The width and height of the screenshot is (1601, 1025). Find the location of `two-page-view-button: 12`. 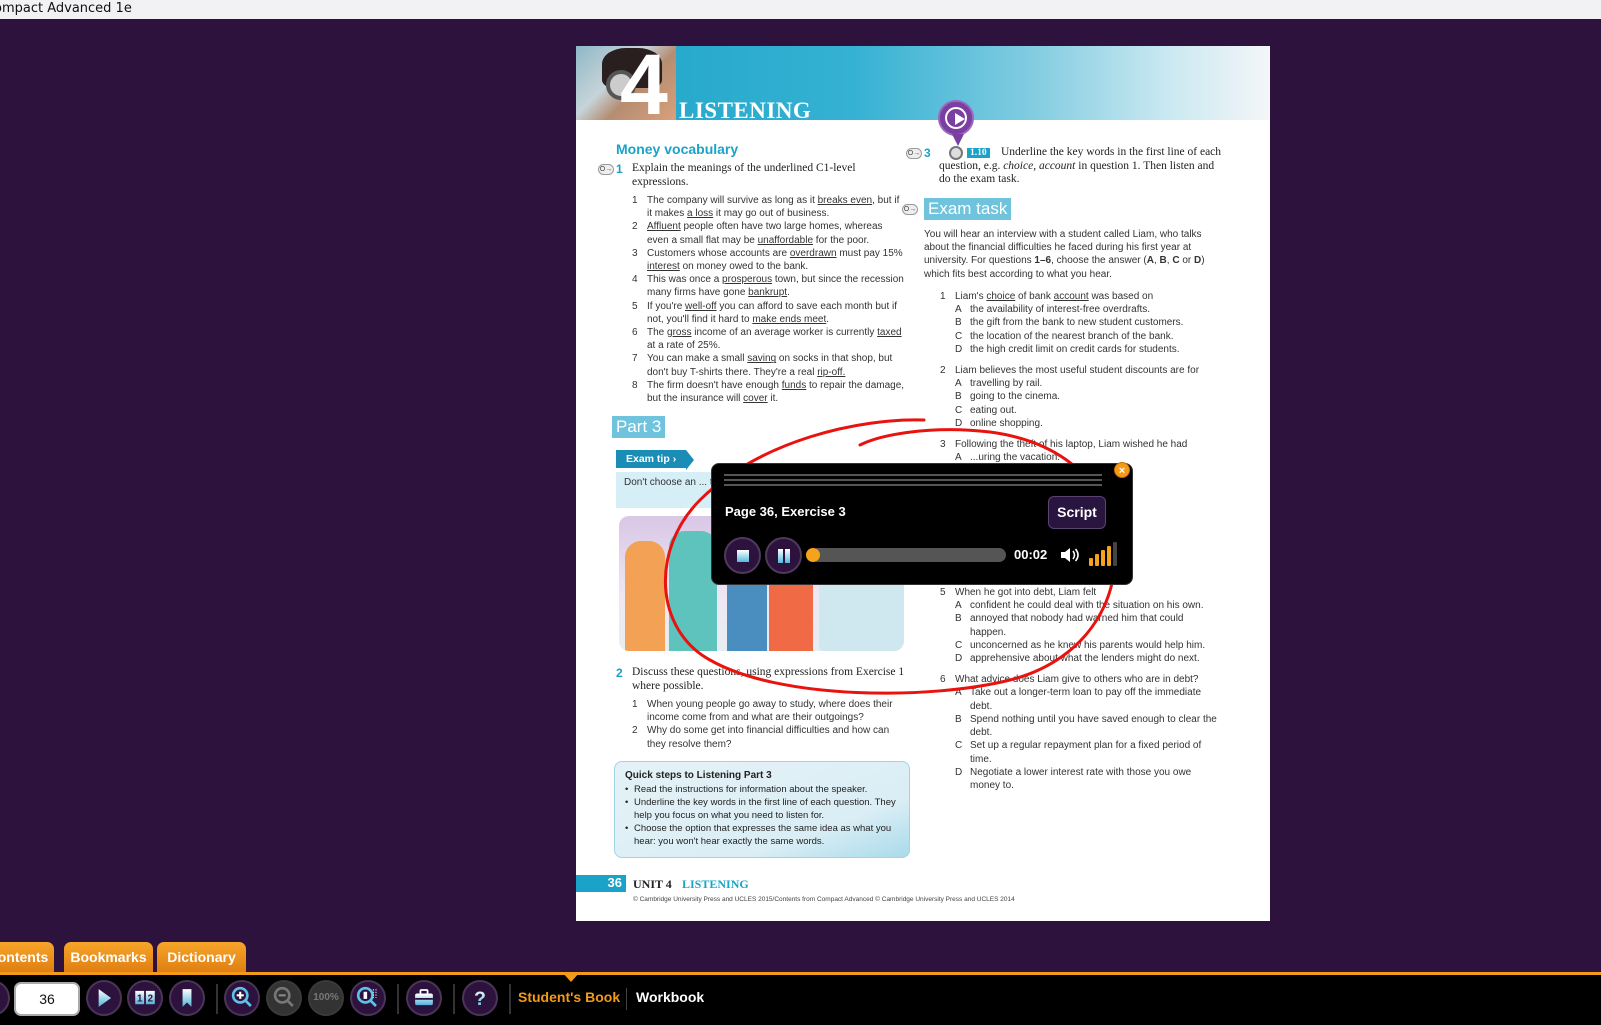

two-page-view-button: 12 is located at coordinates (145, 998).